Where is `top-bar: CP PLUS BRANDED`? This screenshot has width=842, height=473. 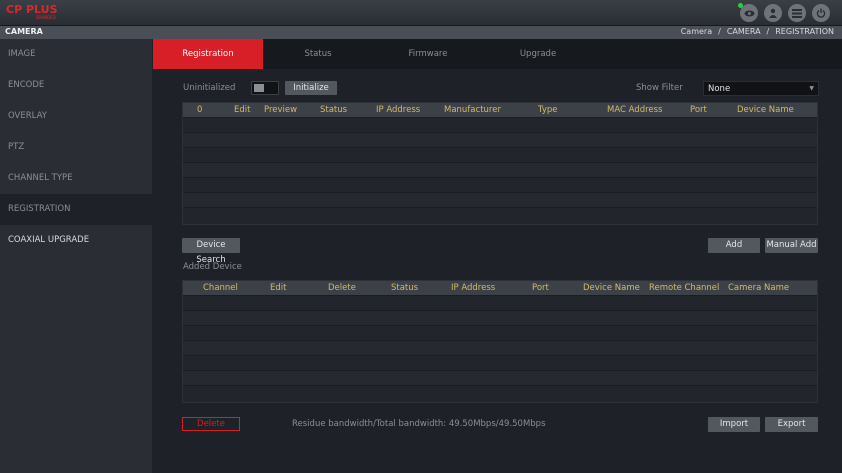 top-bar: CP PLUS BRANDED is located at coordinates (421, 13).